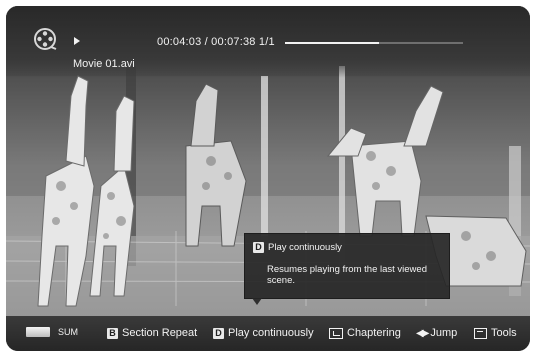  I want to click on tools-button: Tools, so click(495, 333).